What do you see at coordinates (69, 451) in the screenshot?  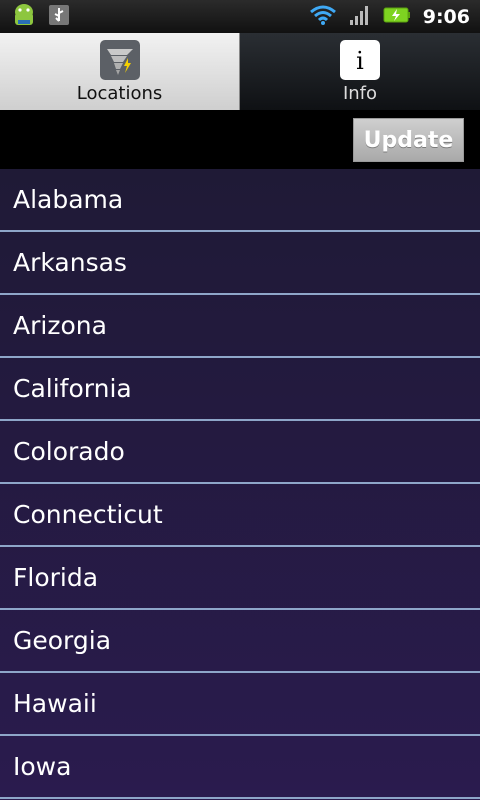 I see `location-label: Colorado` at bounding box center [69, 451].